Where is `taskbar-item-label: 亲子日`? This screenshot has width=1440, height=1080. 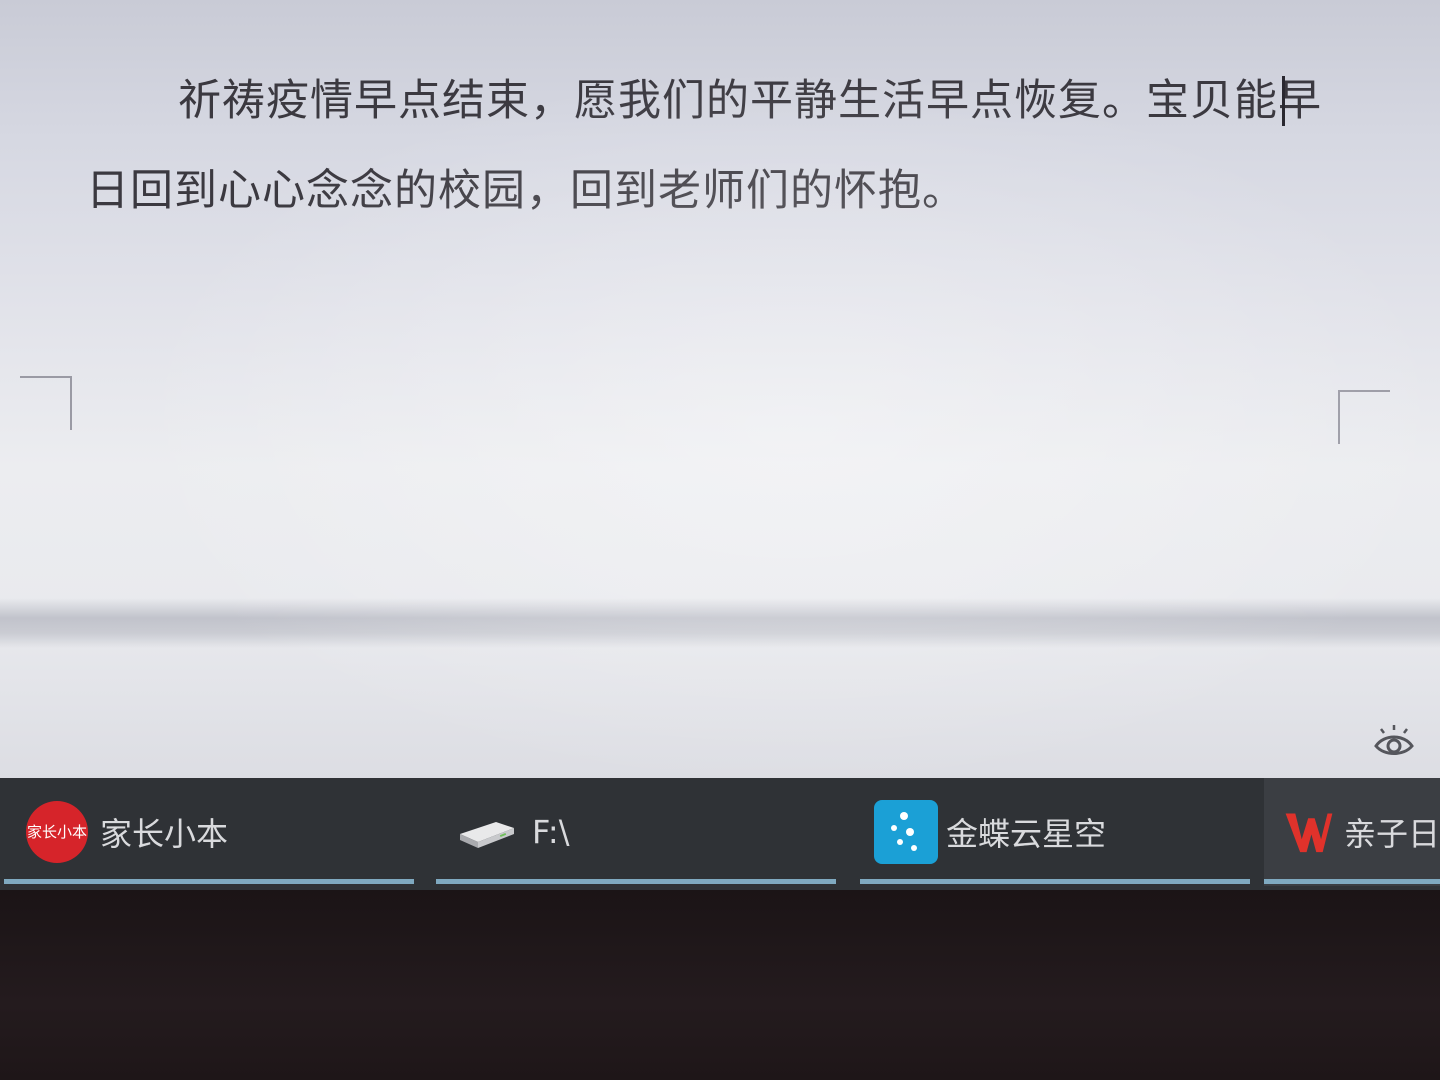
taskbar-item-label: 亲子日 is located at coordinates (1391, 834).